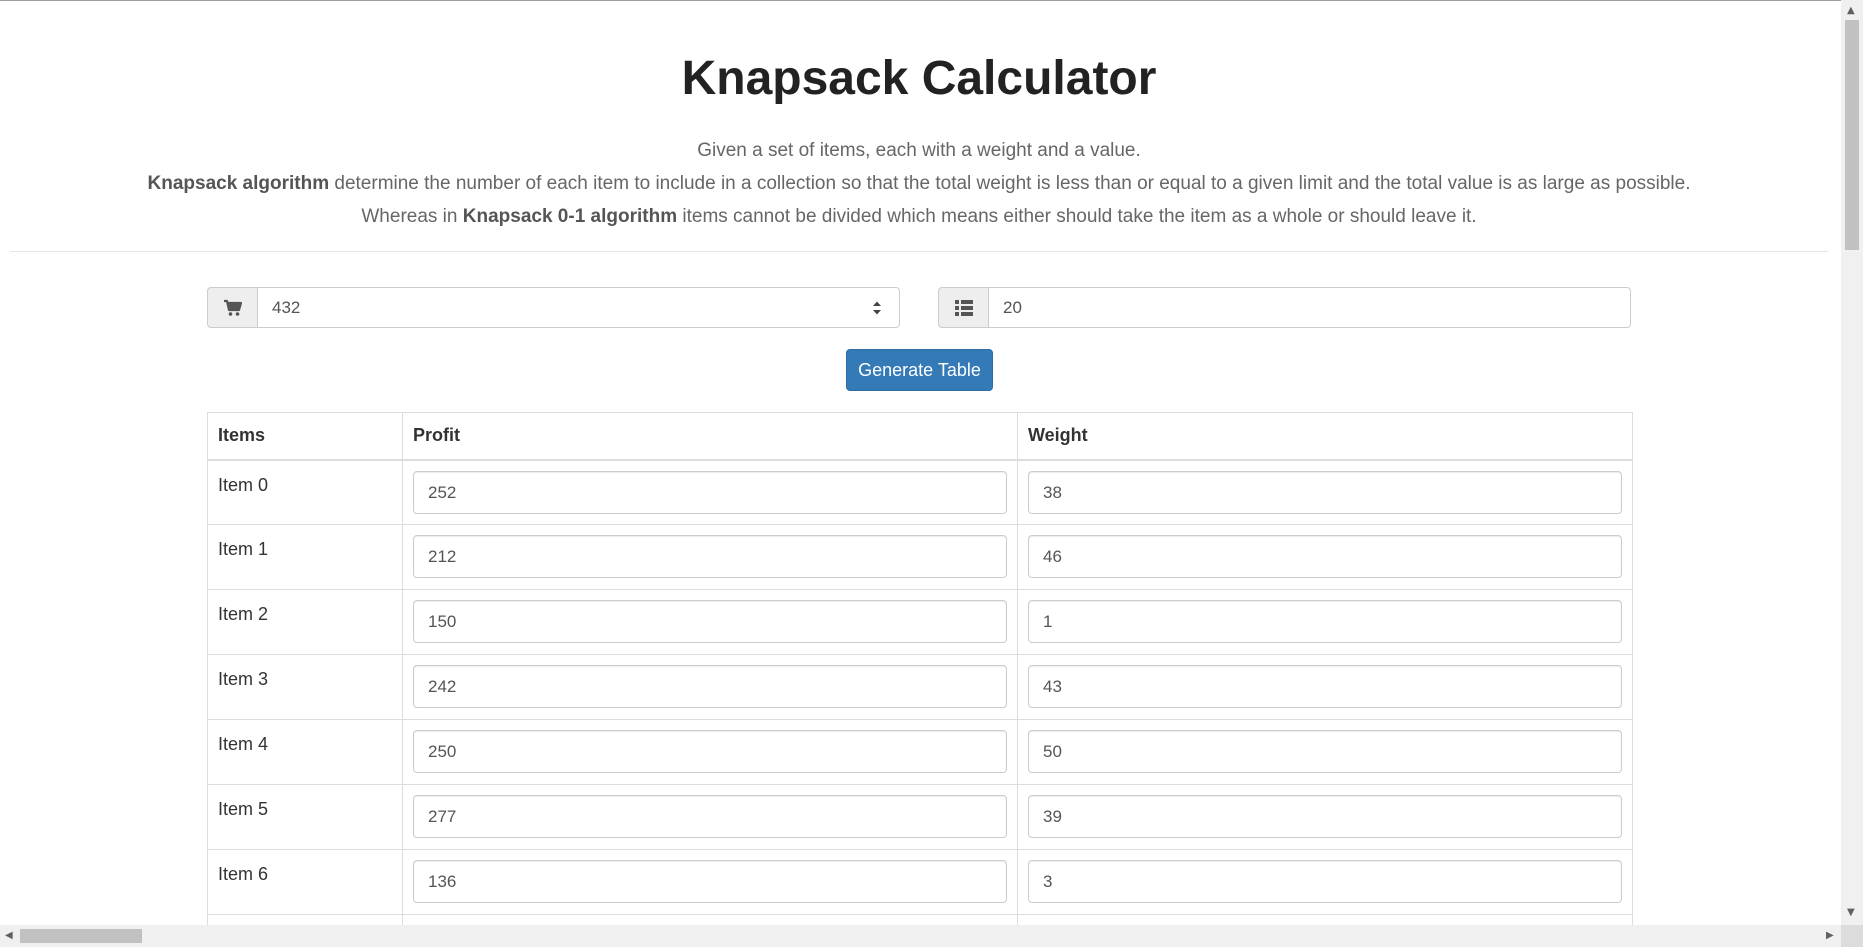 The width and height of the screenshot is (1863, 947). Describe the element at coordinates (412, 216) in the screenshot. I see `description-line-3-pre: Whereas in` at that location.